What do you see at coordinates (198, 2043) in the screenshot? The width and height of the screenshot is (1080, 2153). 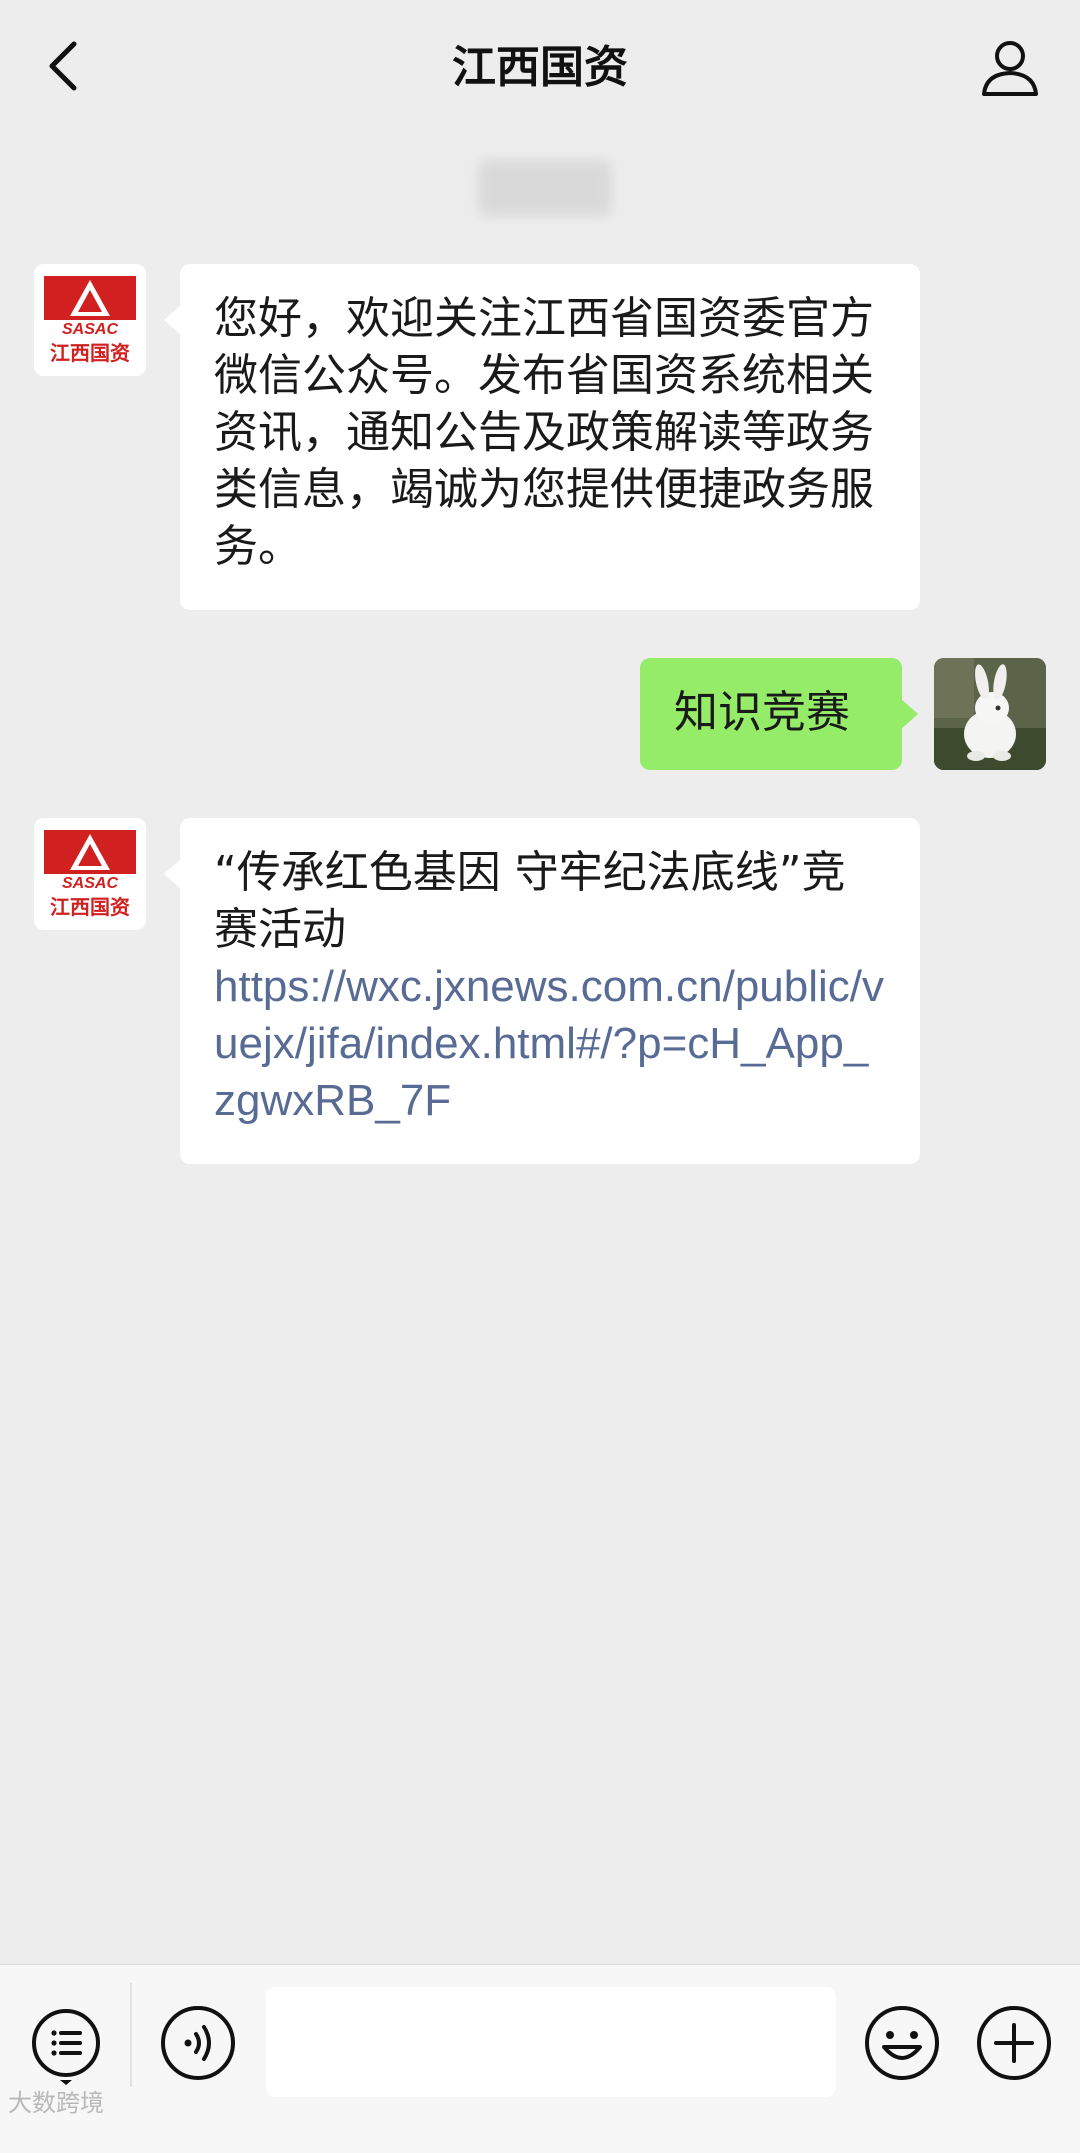 I see `voice-icon` at bounding box center [198, 2043].